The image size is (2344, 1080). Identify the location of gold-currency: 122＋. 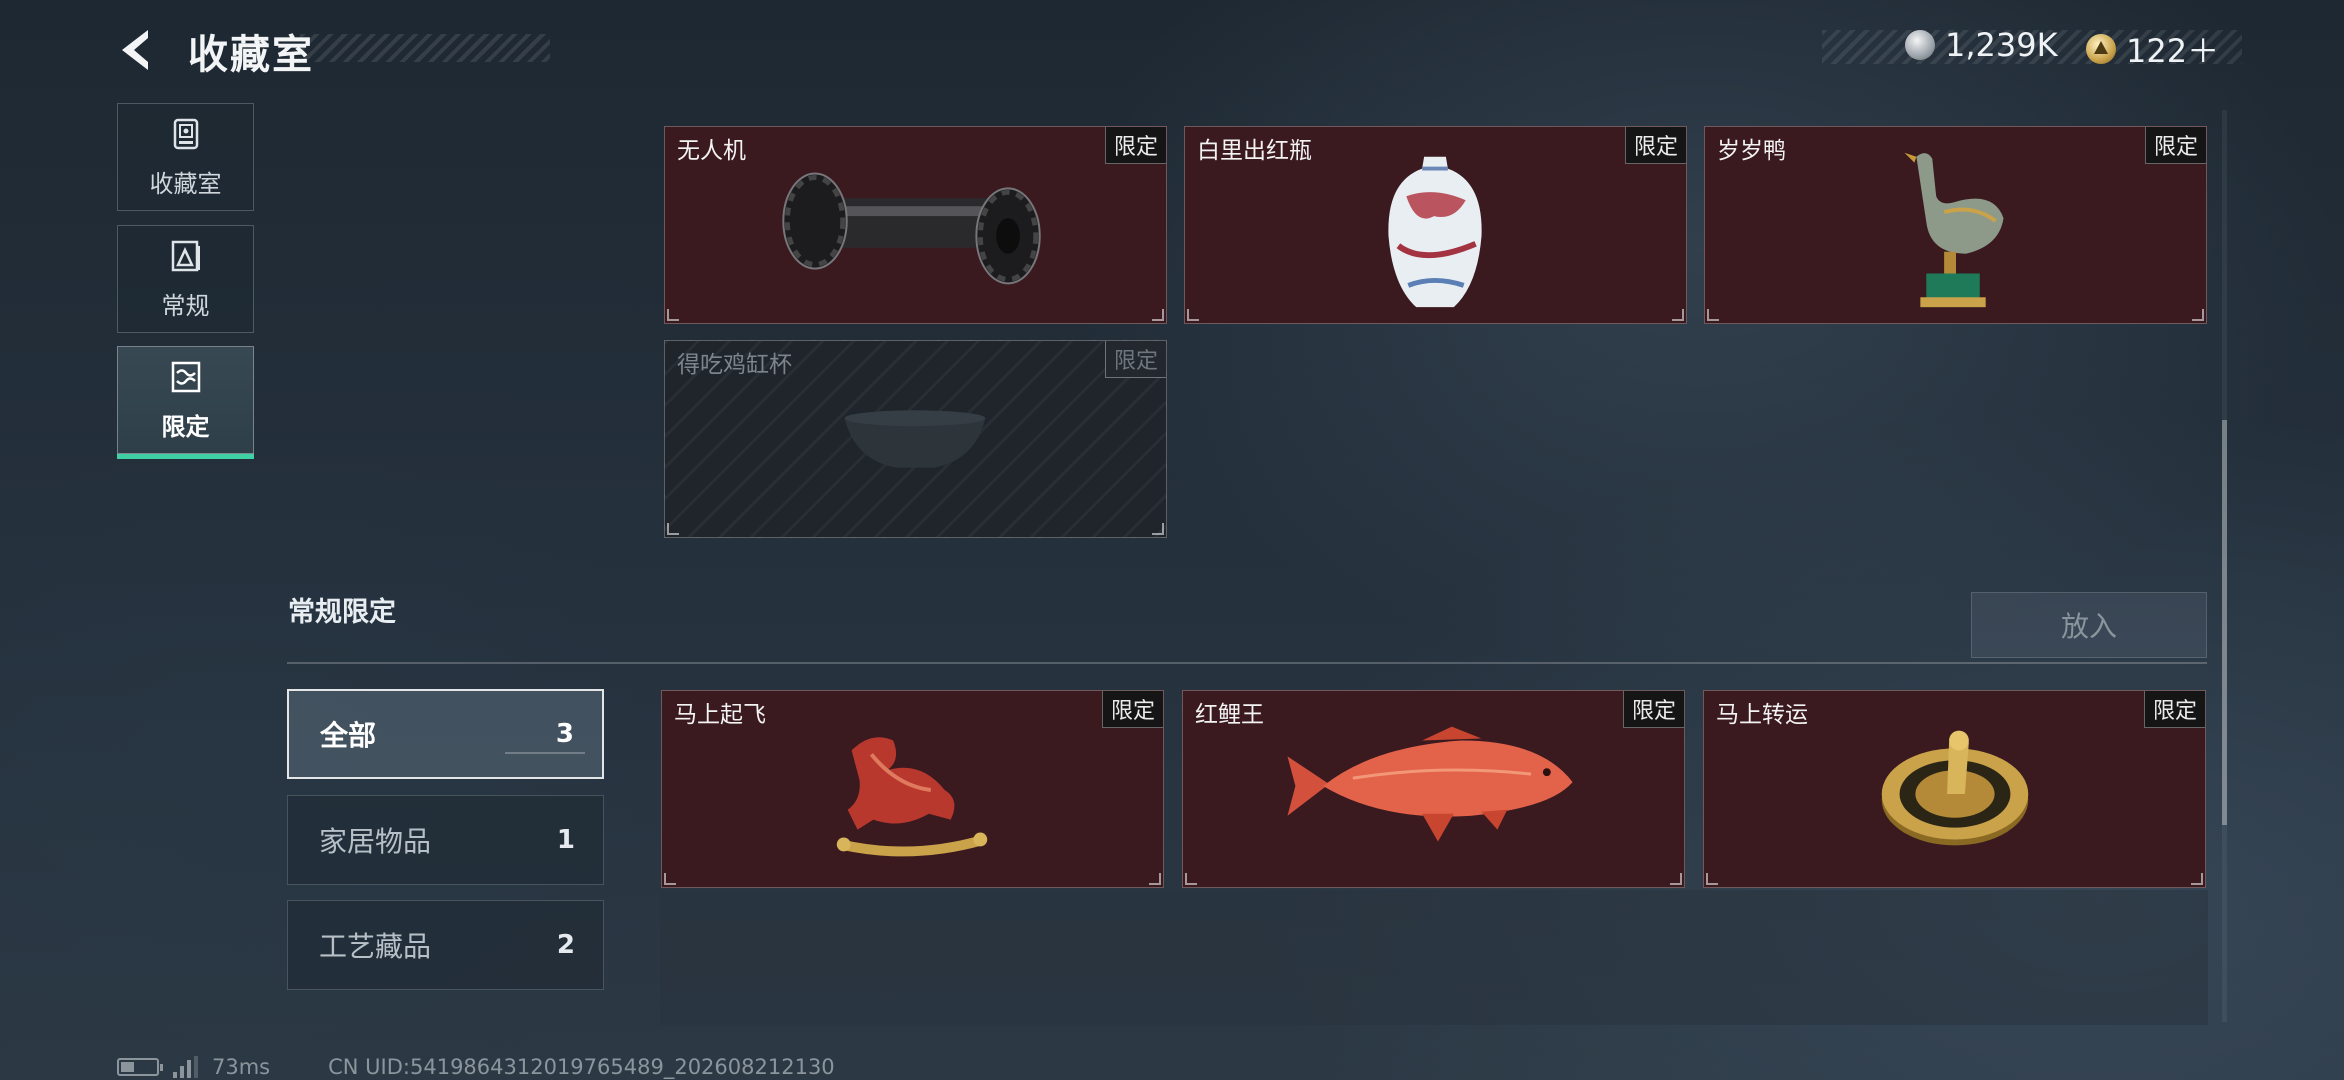
(2152, 49).